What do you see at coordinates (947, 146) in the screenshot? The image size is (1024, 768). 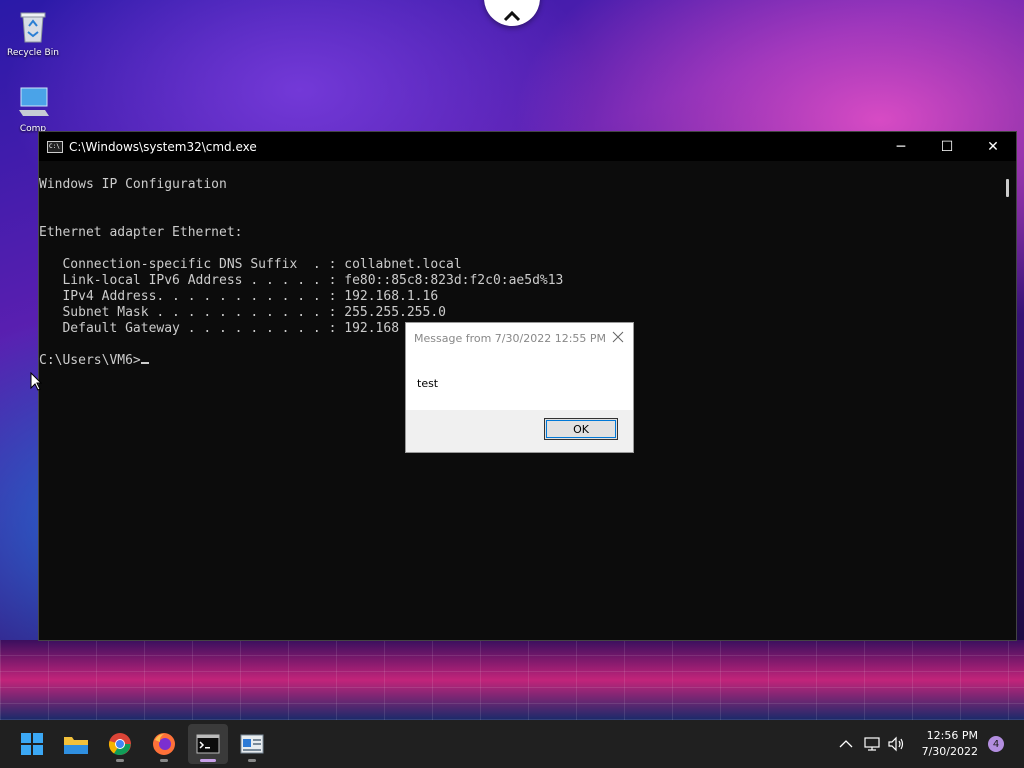 I see `maximize-button: ☐` at bounding box center [947, 146].